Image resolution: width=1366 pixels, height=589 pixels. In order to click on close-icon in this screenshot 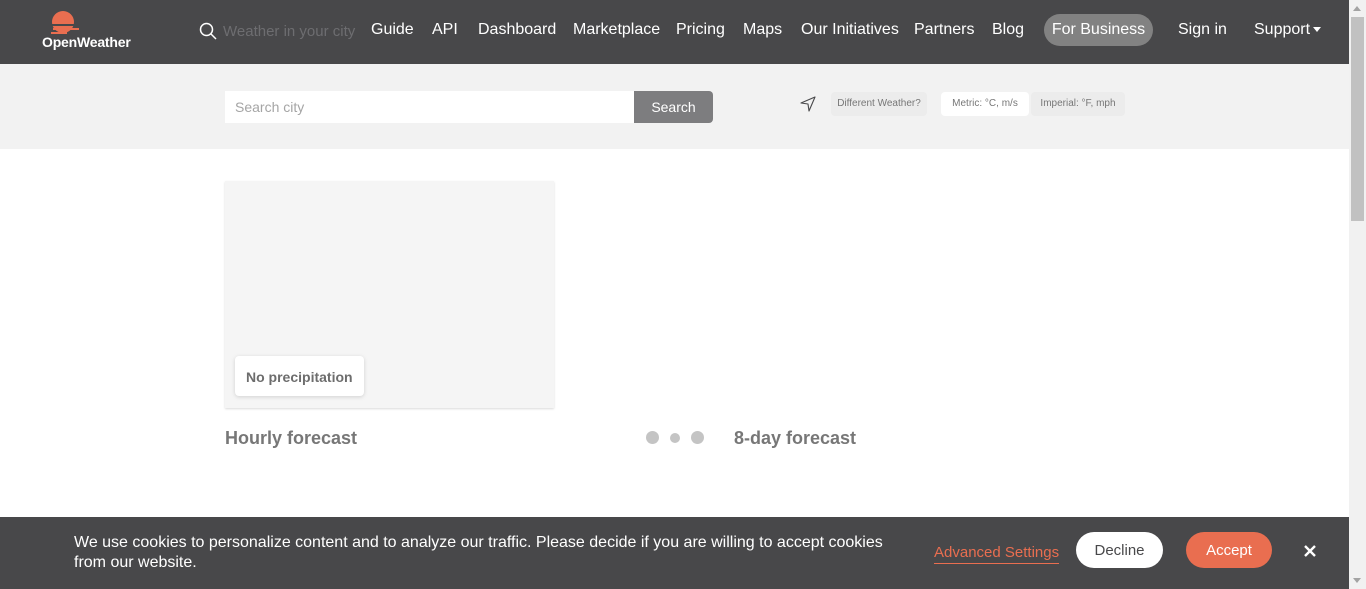, I will do `click(1310, 551)`.